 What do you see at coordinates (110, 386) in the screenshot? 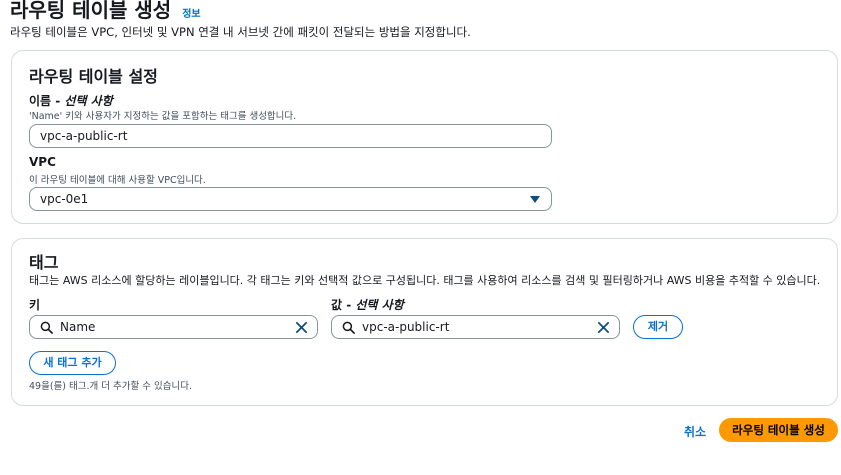
I see `remaining-tags-note: 49을(를) 태그.개 더 추가할 수 있습니다.` at bounding box center [110, 386].